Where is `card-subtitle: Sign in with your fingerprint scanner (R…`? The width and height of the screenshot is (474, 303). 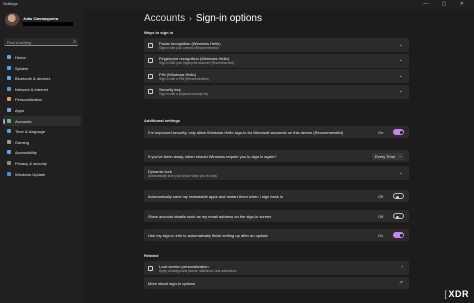
card-subtitle: Sign in with your fingerprint scanner (R… is located at coordinates (197, 63).